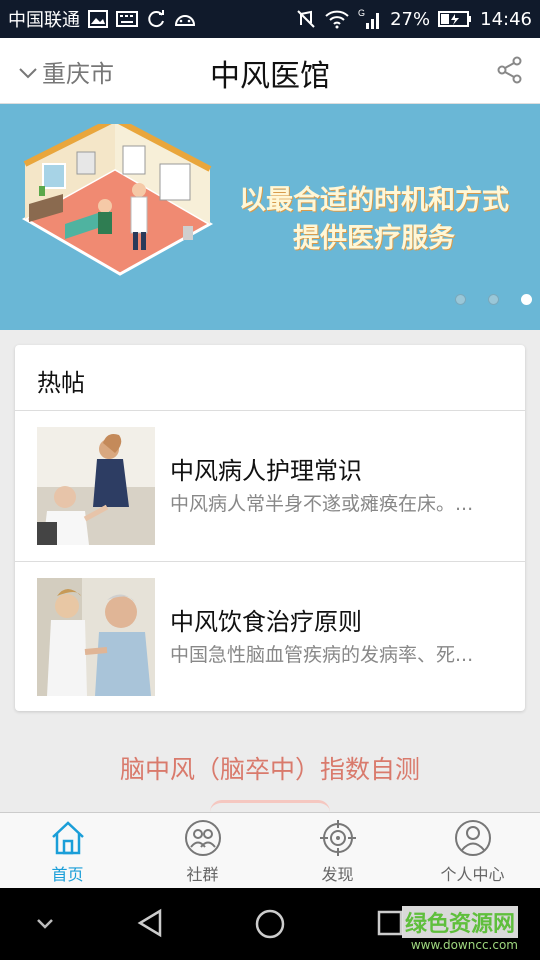 The width and height of the screenshot is (540, 960). What do you see at coordinates (472, 874) in the screenshot?
I see `tab-label: 个人中心` at bounding box center [472, 874].